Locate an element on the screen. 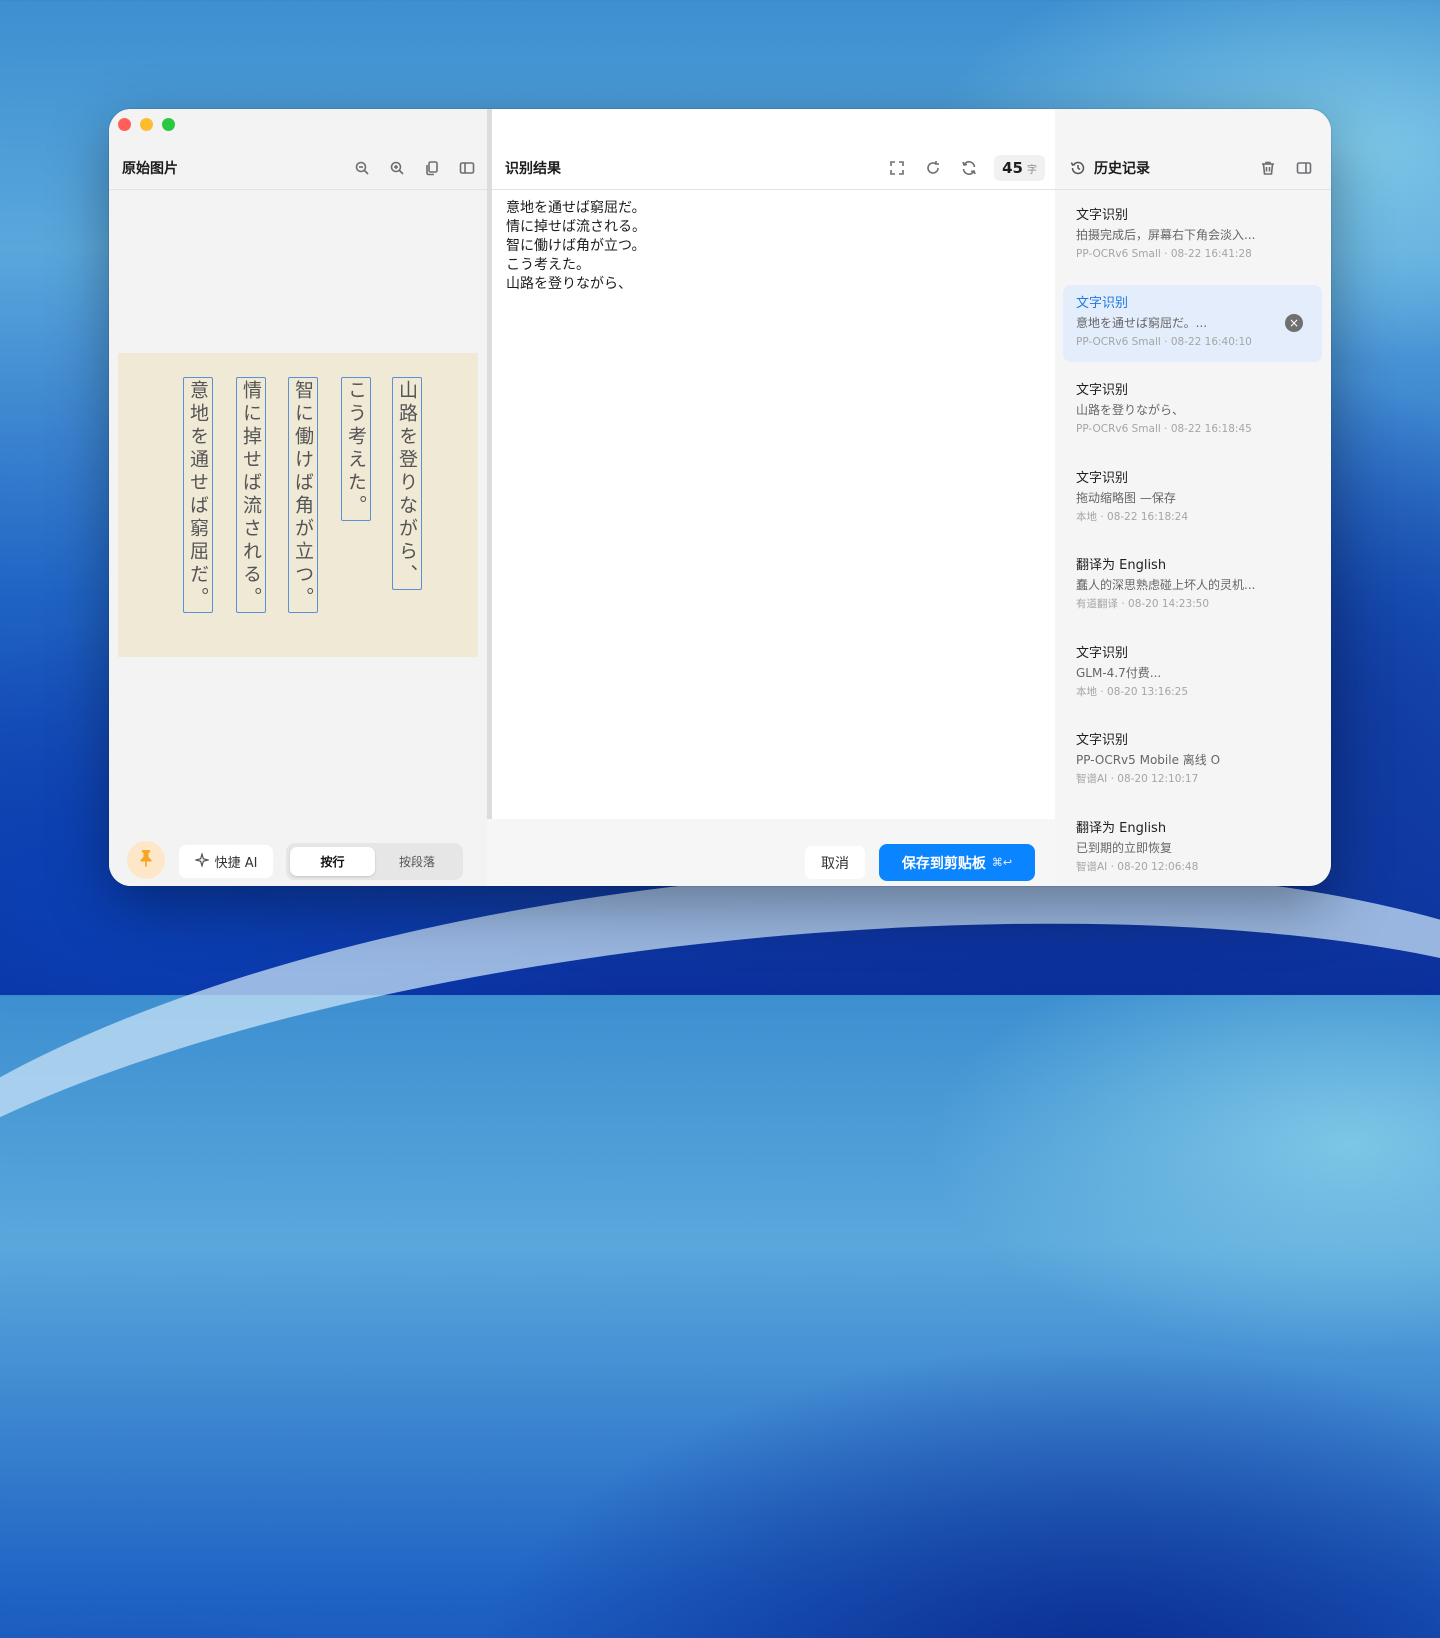 This screenshot has width=1440, height=1638. history-item-meta: 本地 · 08-22 16:18:24 is located at coordinates (1132, 516).